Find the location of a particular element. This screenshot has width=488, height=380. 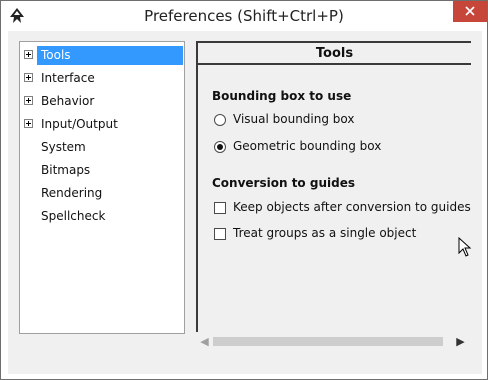

close-button is located at coordinates (470, 11).